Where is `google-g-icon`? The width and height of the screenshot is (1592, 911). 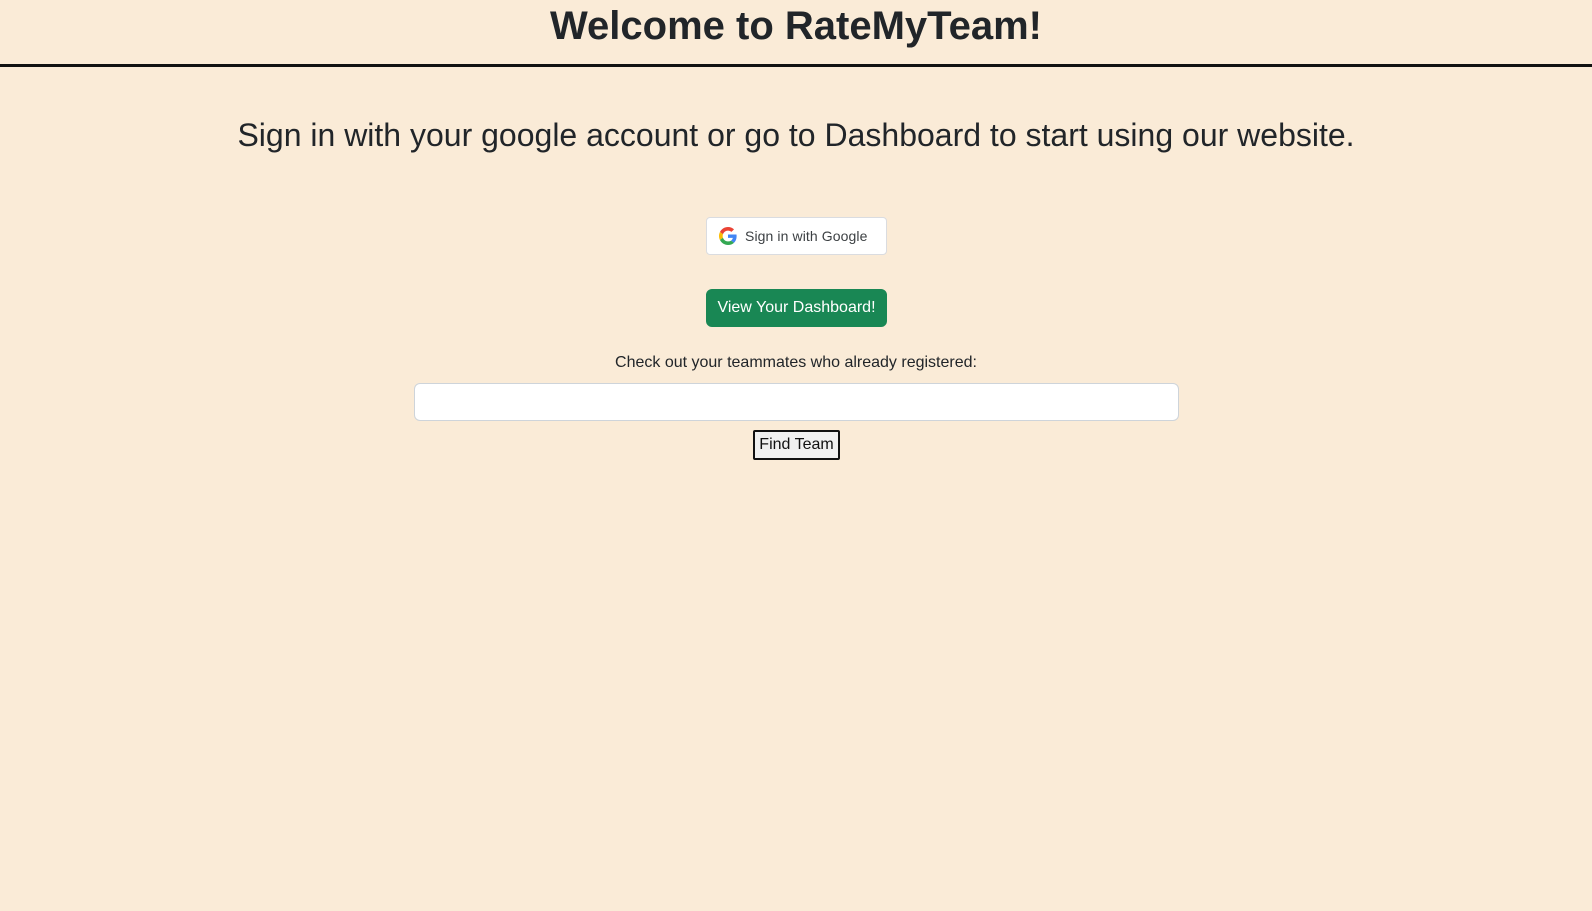
google-g-icon is located at coordinates (728, 236).